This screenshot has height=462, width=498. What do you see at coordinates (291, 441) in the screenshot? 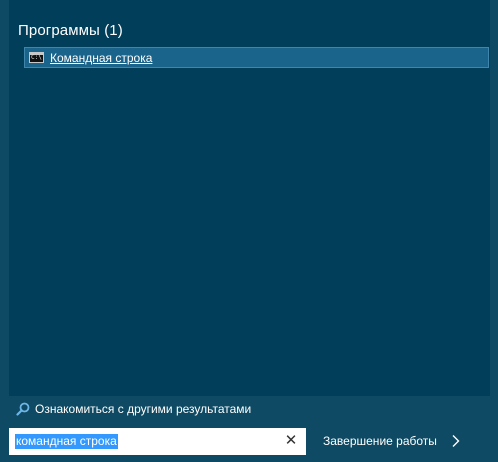
I see `clear-icon: ✕` at bounding box center [291, 441].